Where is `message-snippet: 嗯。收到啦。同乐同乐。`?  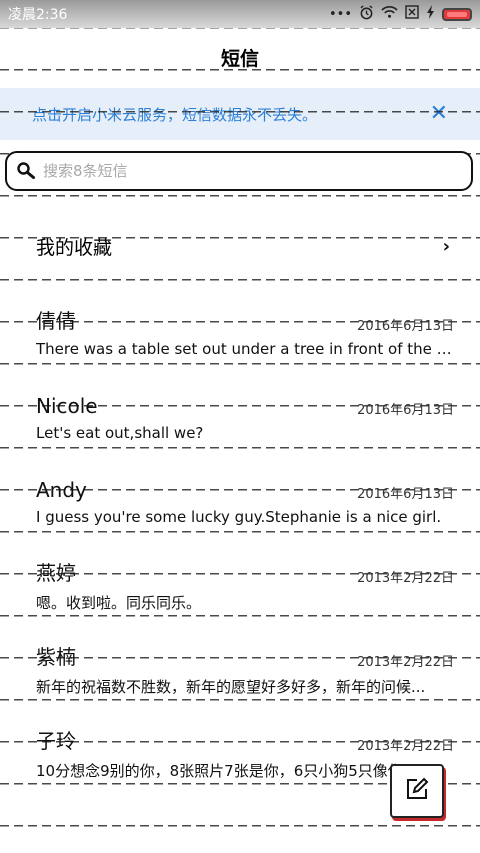 message-snippet: 嗯。收到啦。同乐同乐。 is located at coordinates (119, 603).